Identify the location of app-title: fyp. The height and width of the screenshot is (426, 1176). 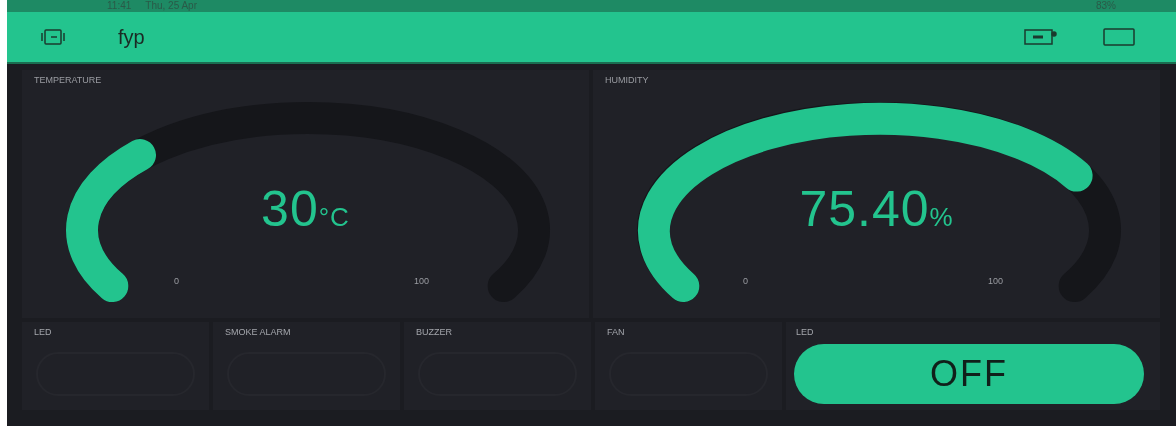
(132, 37).